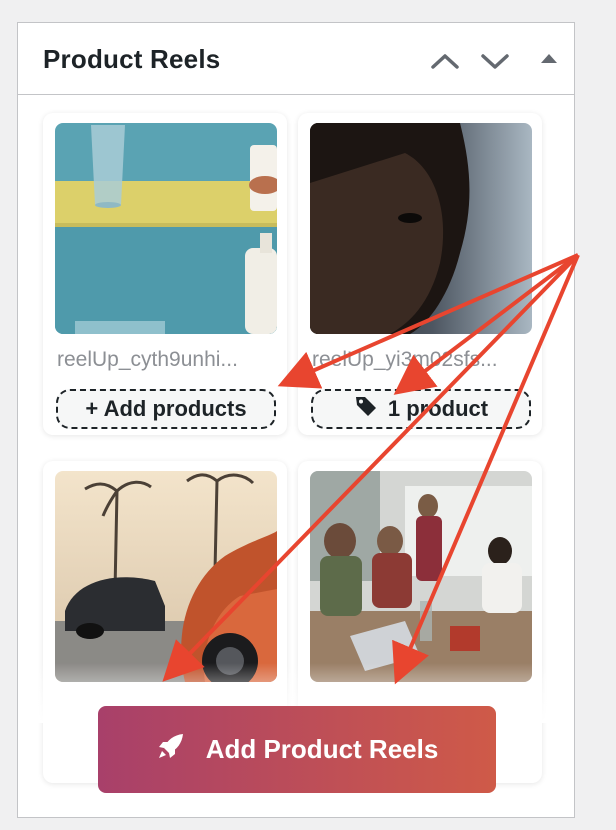  Describe the element at coordinates (171, 749) in the screenshot. I see `rocket-icon` at that location.